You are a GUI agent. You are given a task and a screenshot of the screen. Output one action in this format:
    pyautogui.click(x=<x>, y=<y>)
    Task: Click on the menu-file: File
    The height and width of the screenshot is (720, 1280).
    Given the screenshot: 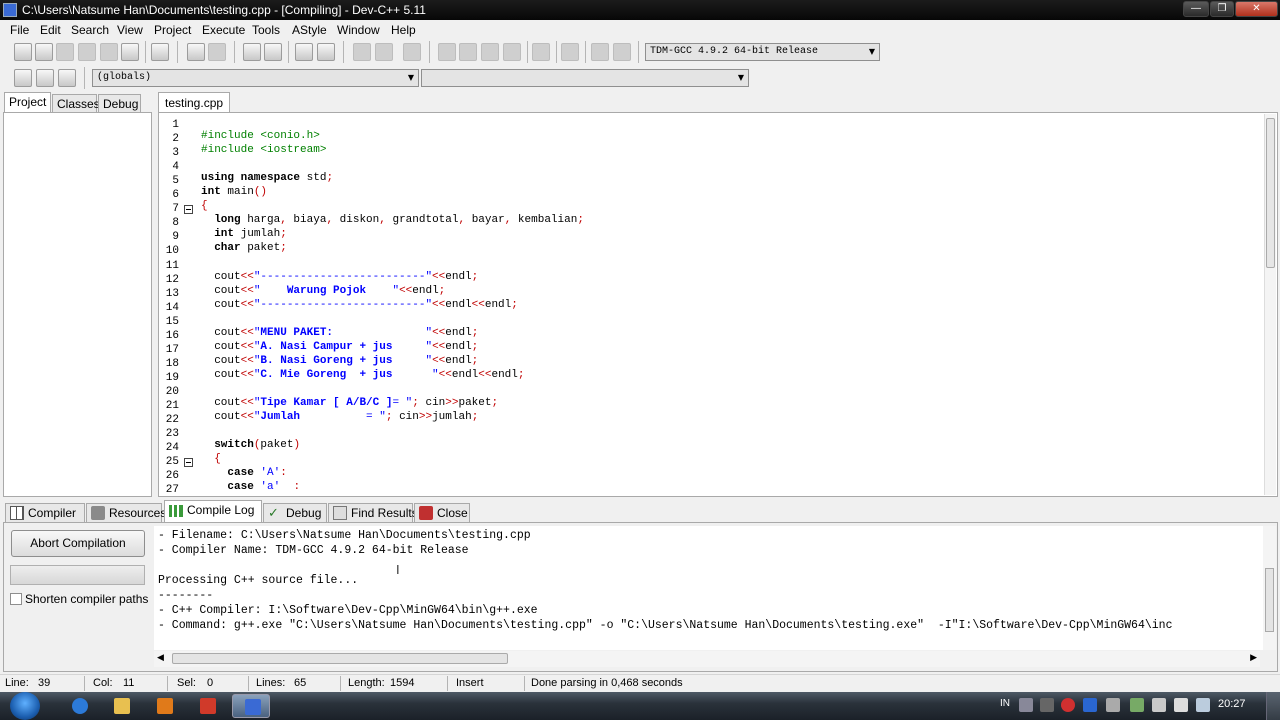 What is the action you would take?
    pyautogui.click(x=19, y=30)
    